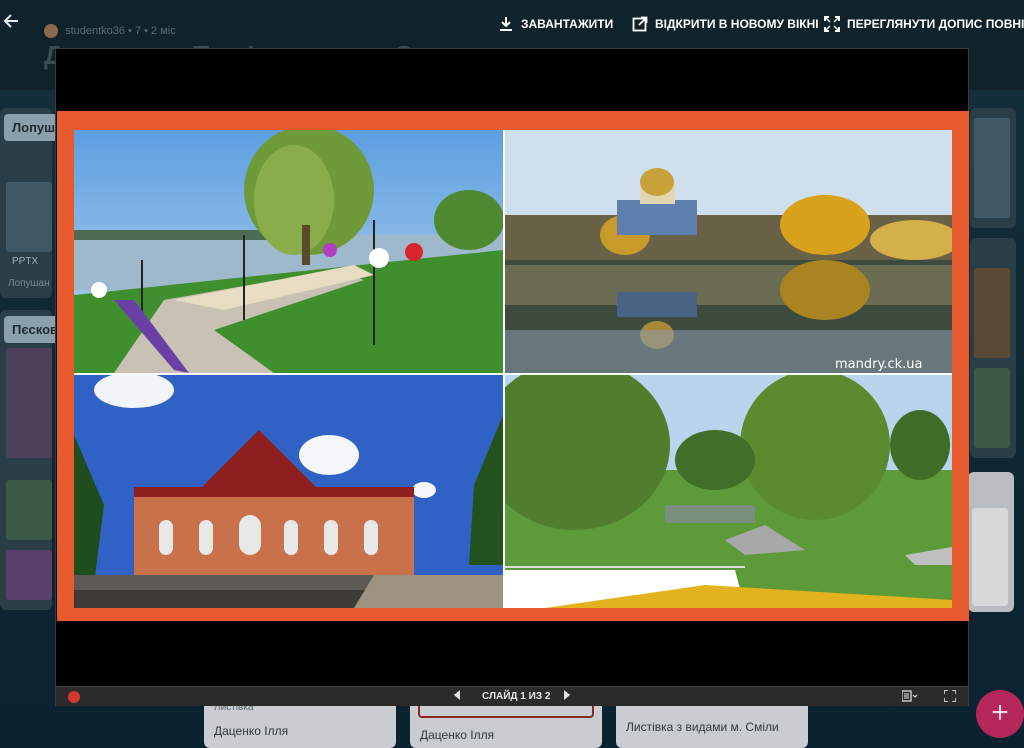 Image resolution: width=1024 pixels, height=748 pixels. I want to click on open-new-window-label: ВІДКРИТИ В НОВОМУ ВІКНІ, so click(737, 24).